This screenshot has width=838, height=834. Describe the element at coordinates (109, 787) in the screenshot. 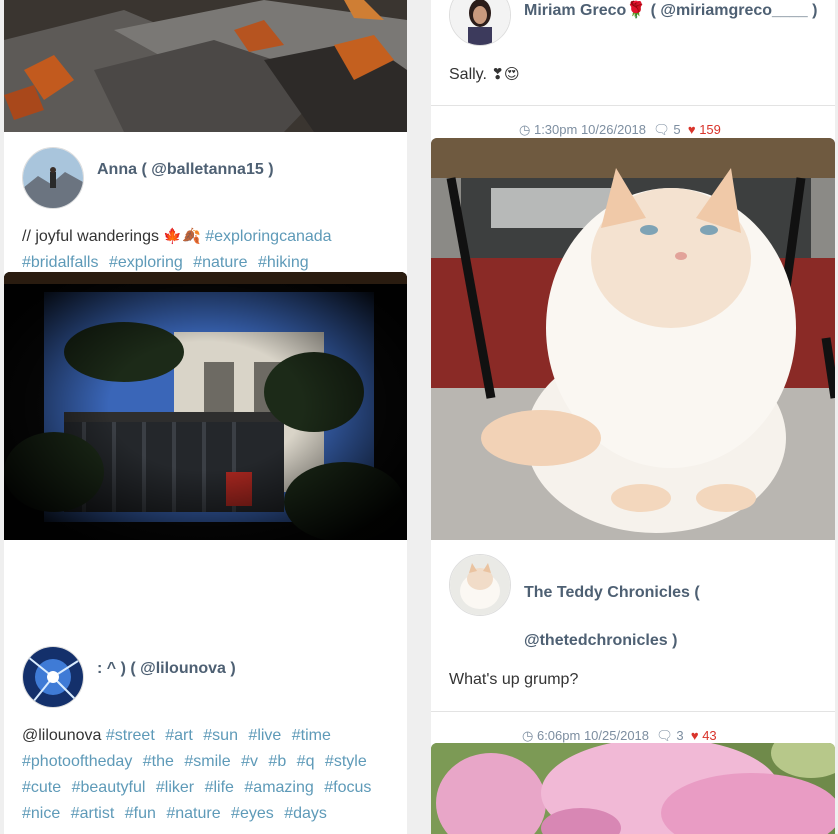

I see `hashtag-link: #beautyful` at that location.